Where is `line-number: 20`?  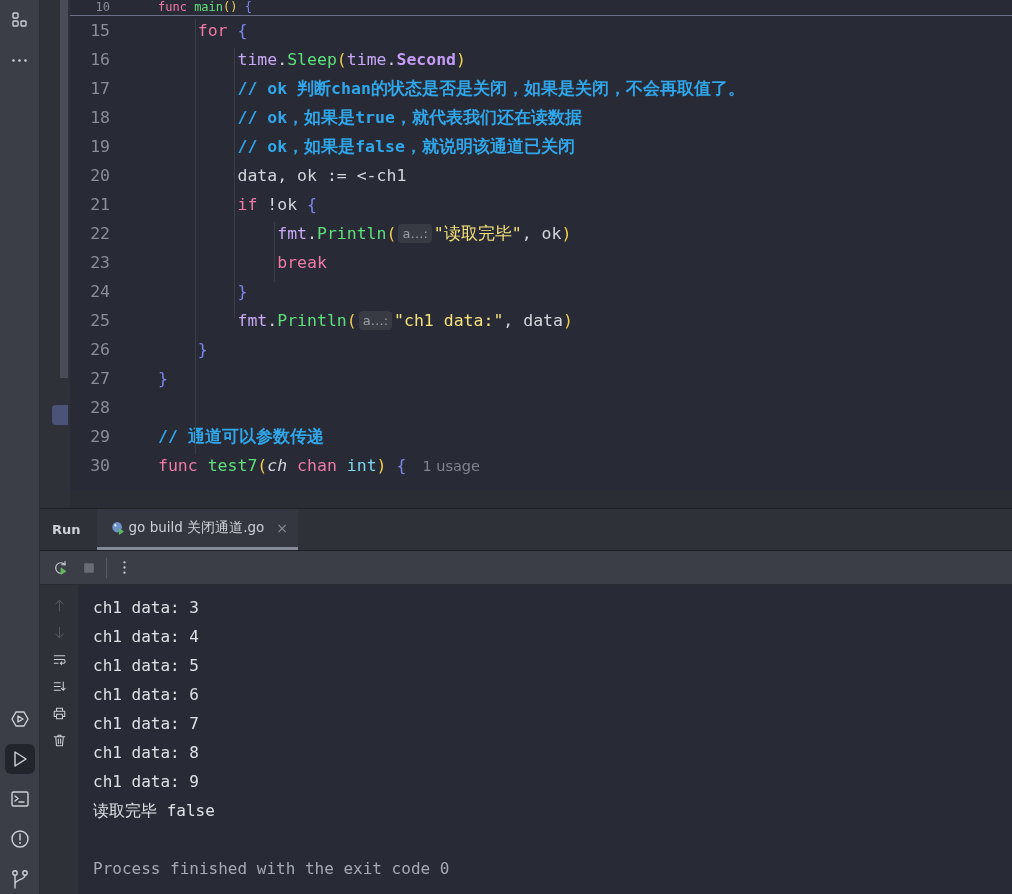 line-number: 20 is located at coordinates (99, 175).